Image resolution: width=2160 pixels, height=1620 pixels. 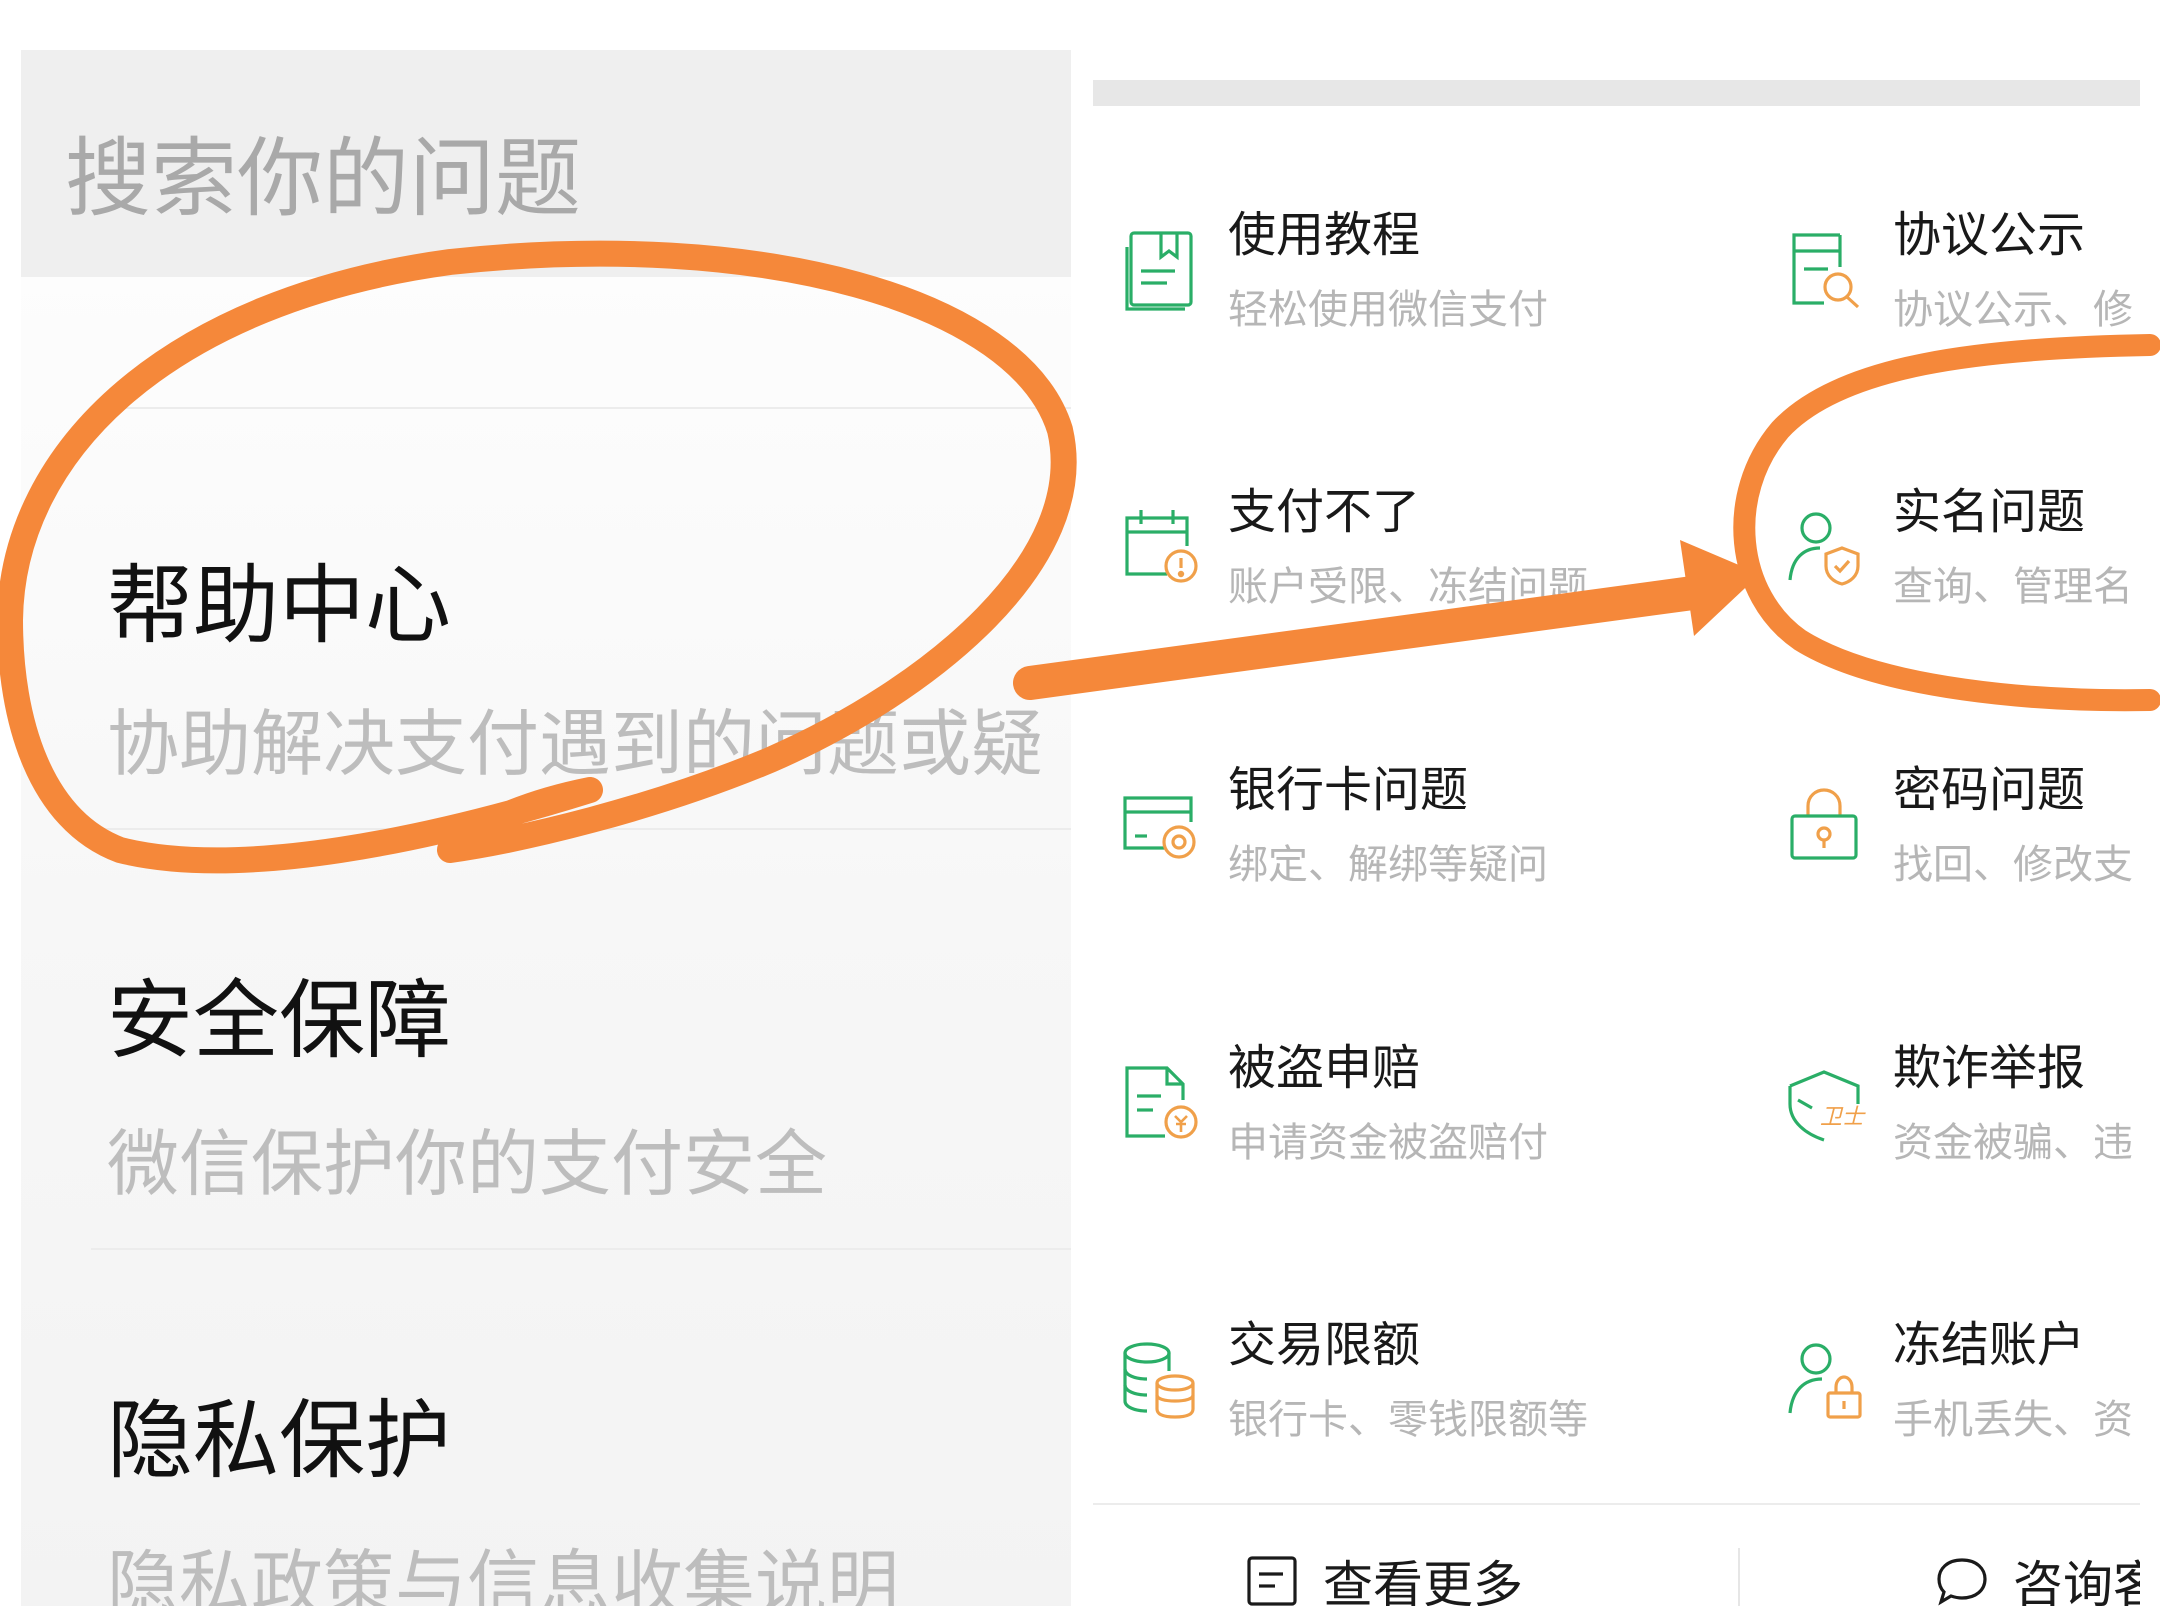 What do you see at coordinates (1161, 1102) in the screenshot?
I see `claim-document-icon` at bounding box center [1161, 1102].